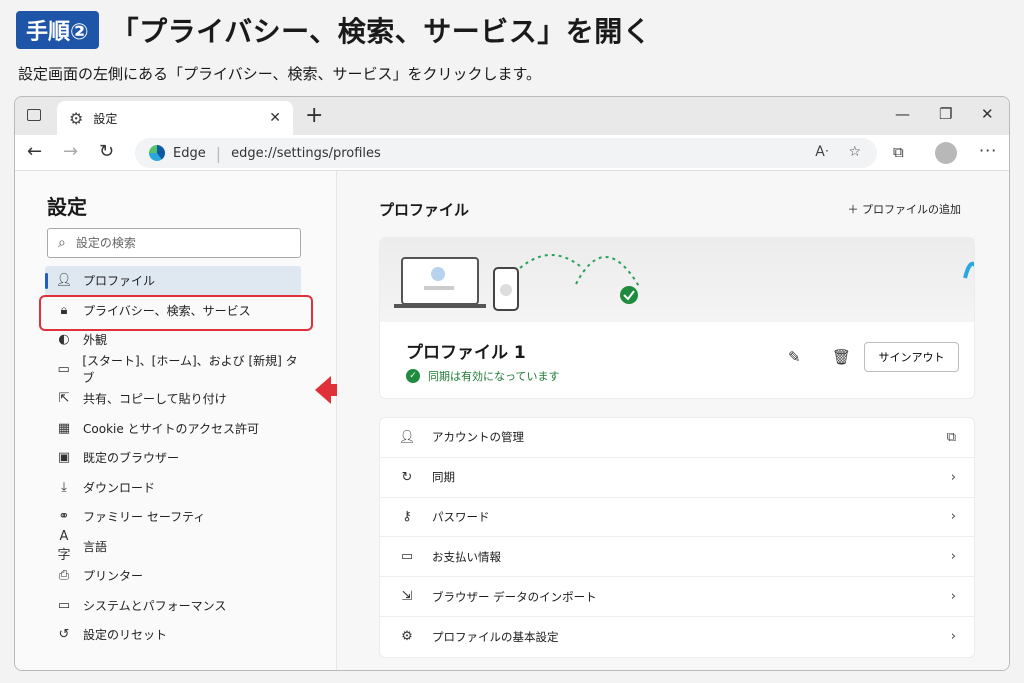 This screenshot has width=1024, height=683. I want to click on sync-illustration, so click(684, 282).